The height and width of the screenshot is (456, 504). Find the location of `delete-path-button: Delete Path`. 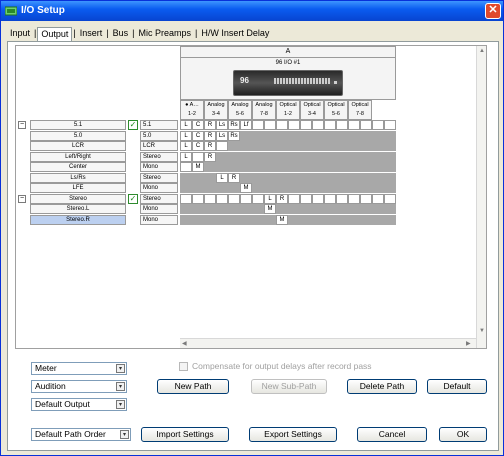

delete-path-button: Delete Path is located at coordinates (382, 386).